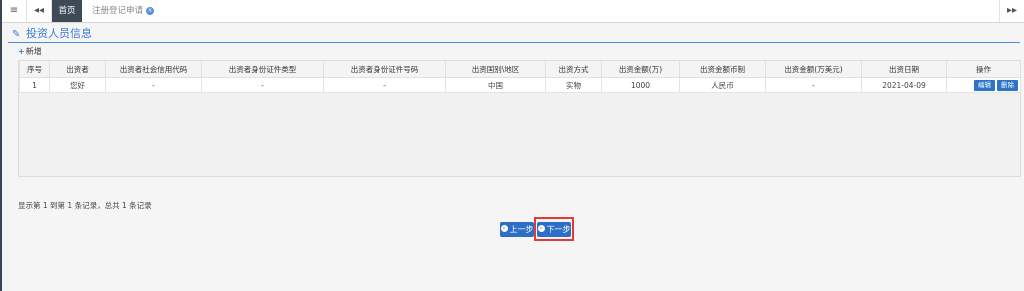 The width and height of the screenshot is (1024, 291). Describe the element at coordinates (554, 229) in the screenshot. I see `highlight-box` at that location.